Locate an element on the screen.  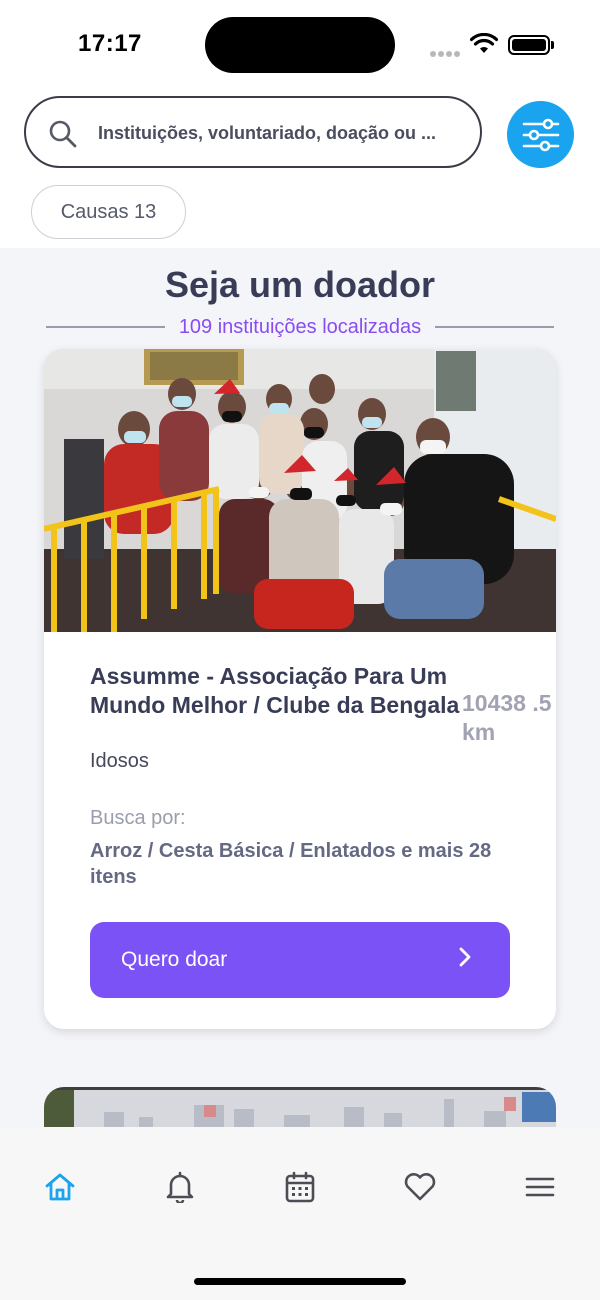
divider-left is located at coordinates (105, 327).